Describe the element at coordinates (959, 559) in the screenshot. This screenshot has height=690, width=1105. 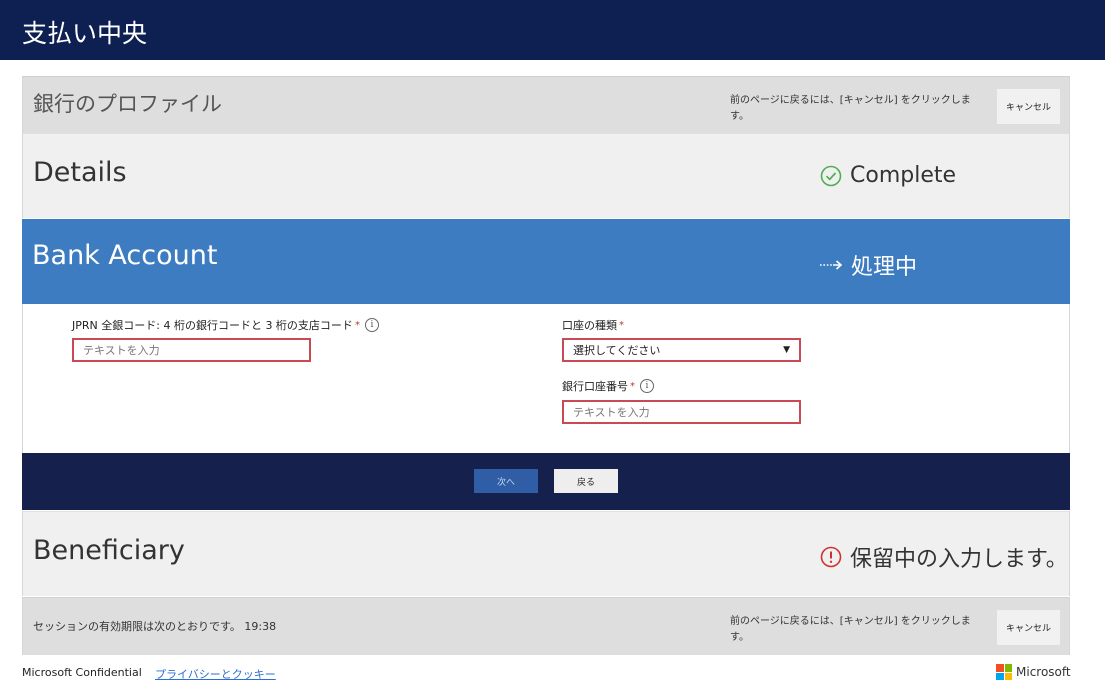
I see `status-label: 保留中の入力します。` at that location.